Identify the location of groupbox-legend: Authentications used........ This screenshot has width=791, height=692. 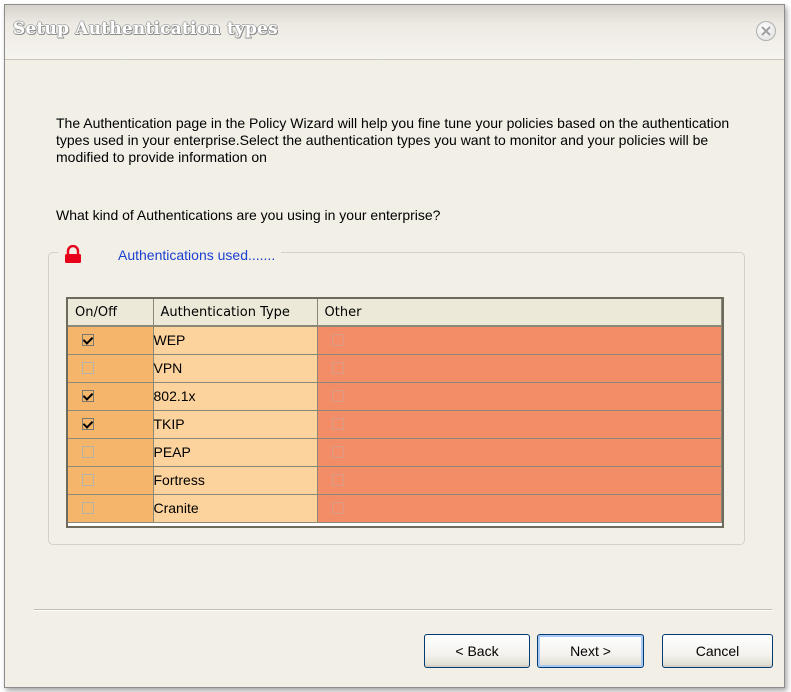
(170, 255).